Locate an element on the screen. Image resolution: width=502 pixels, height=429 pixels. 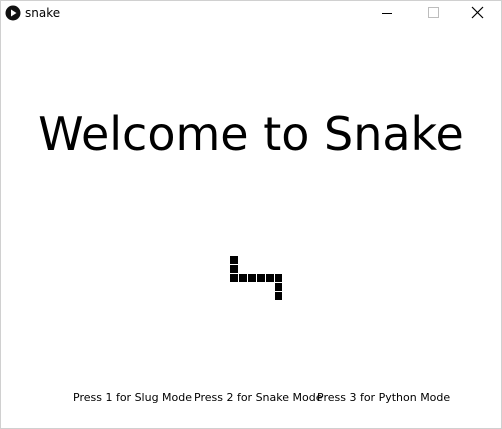
minimize-button is located at coordinates (387, 13).